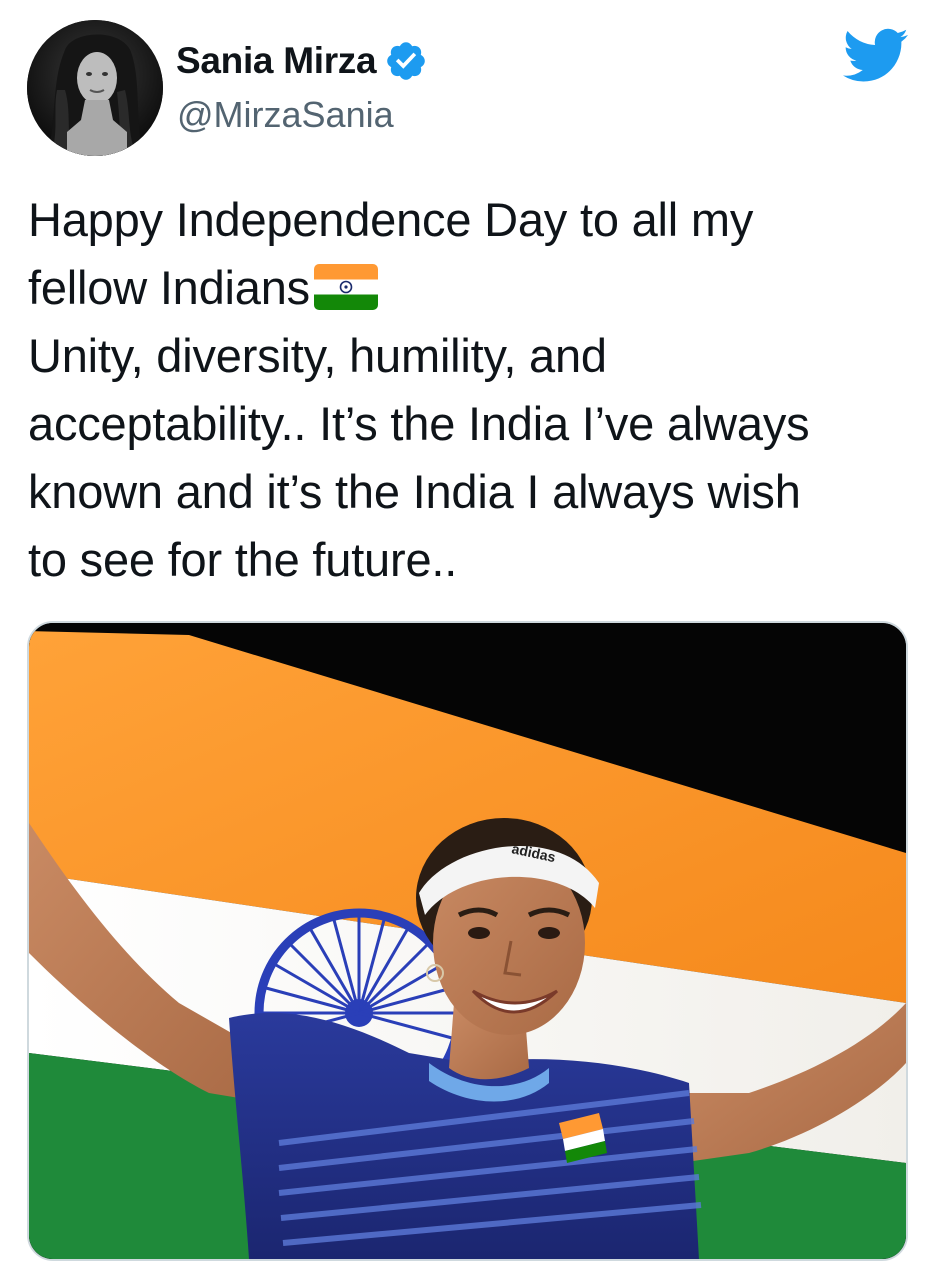 The image size is (937, 1261). I want to click on tweet-text-line: Happy Independence Day to all my, so click(391, 219).